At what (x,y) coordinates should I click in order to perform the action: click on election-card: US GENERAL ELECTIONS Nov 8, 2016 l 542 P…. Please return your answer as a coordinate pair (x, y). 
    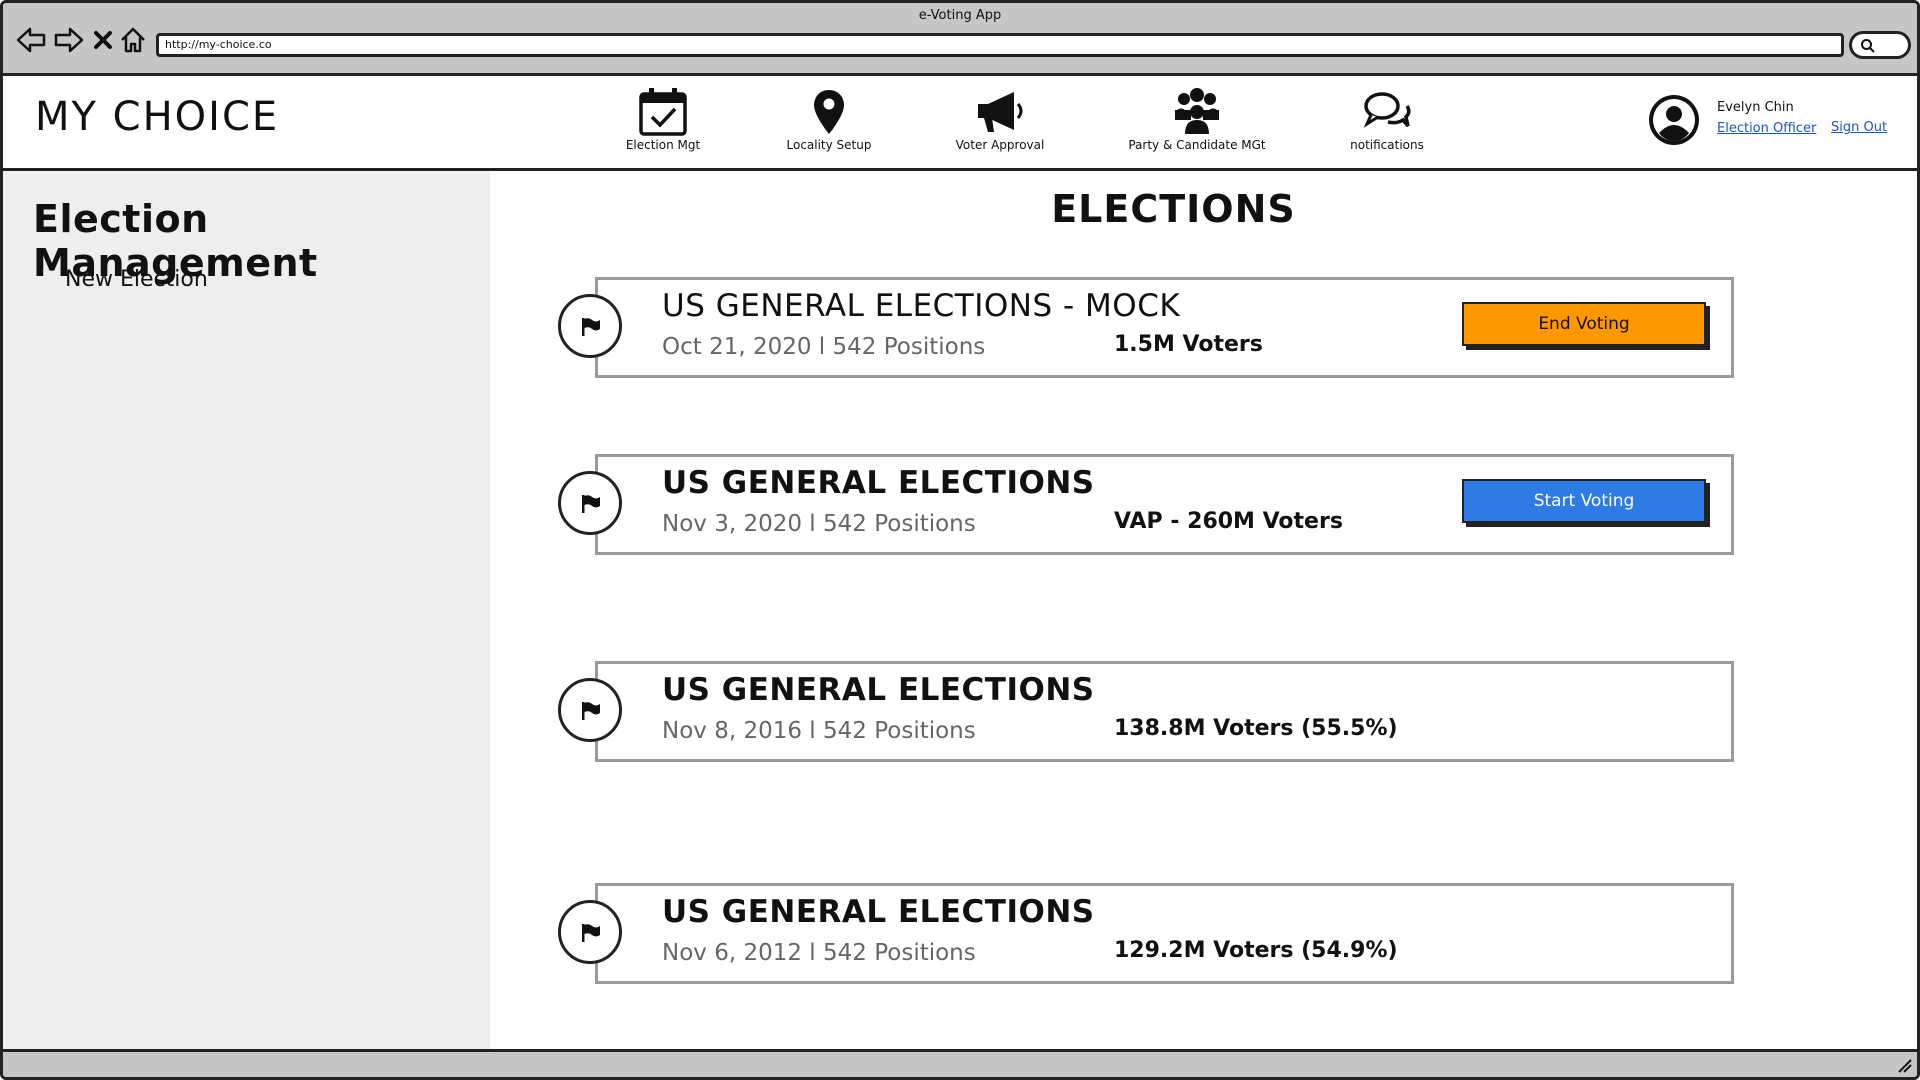
    Looking at the image, I should click on (1146, 711).